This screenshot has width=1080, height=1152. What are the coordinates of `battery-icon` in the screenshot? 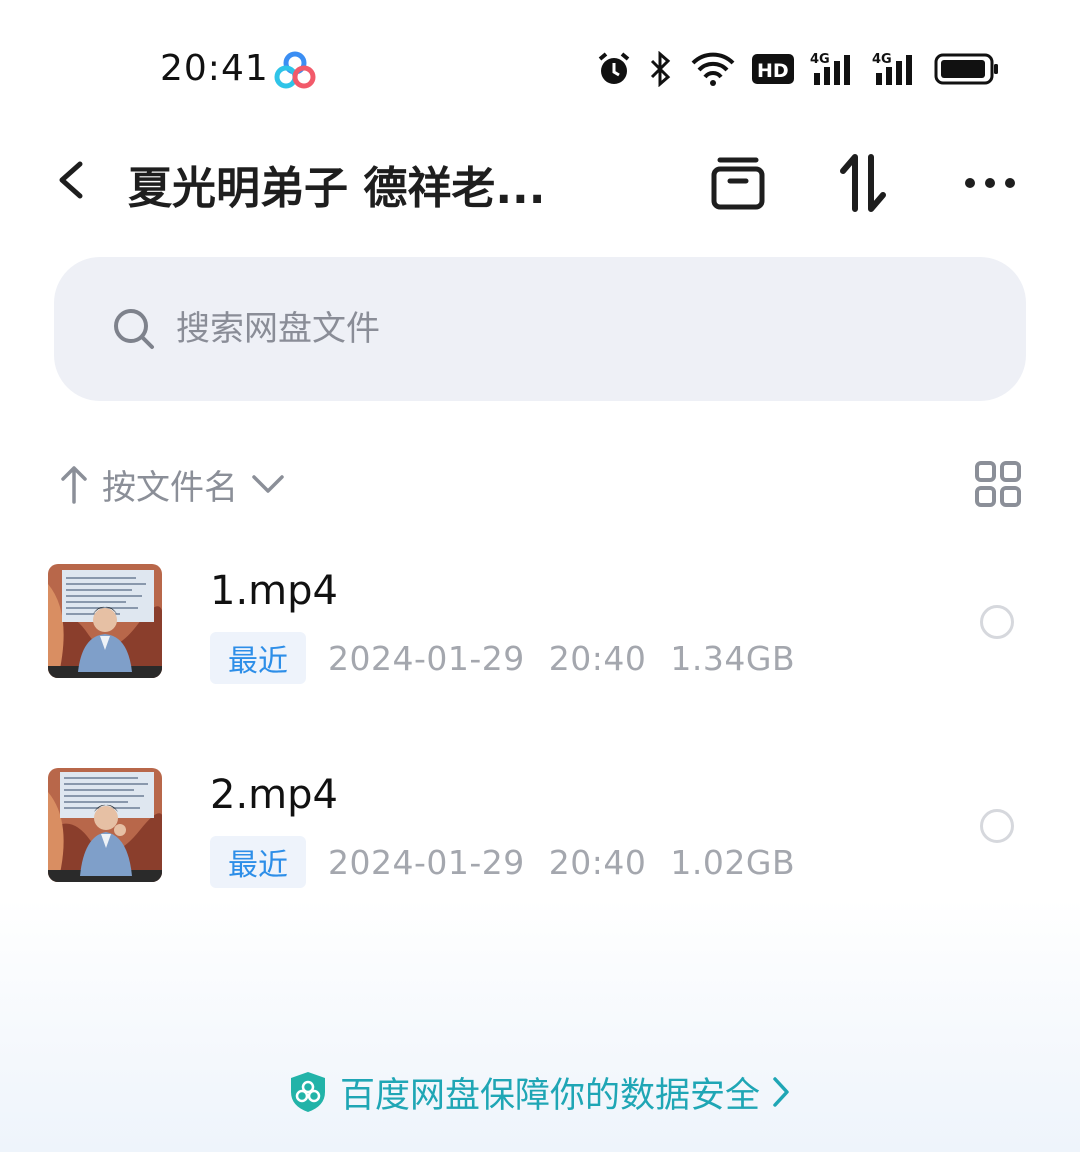 It's located at (967, 69).